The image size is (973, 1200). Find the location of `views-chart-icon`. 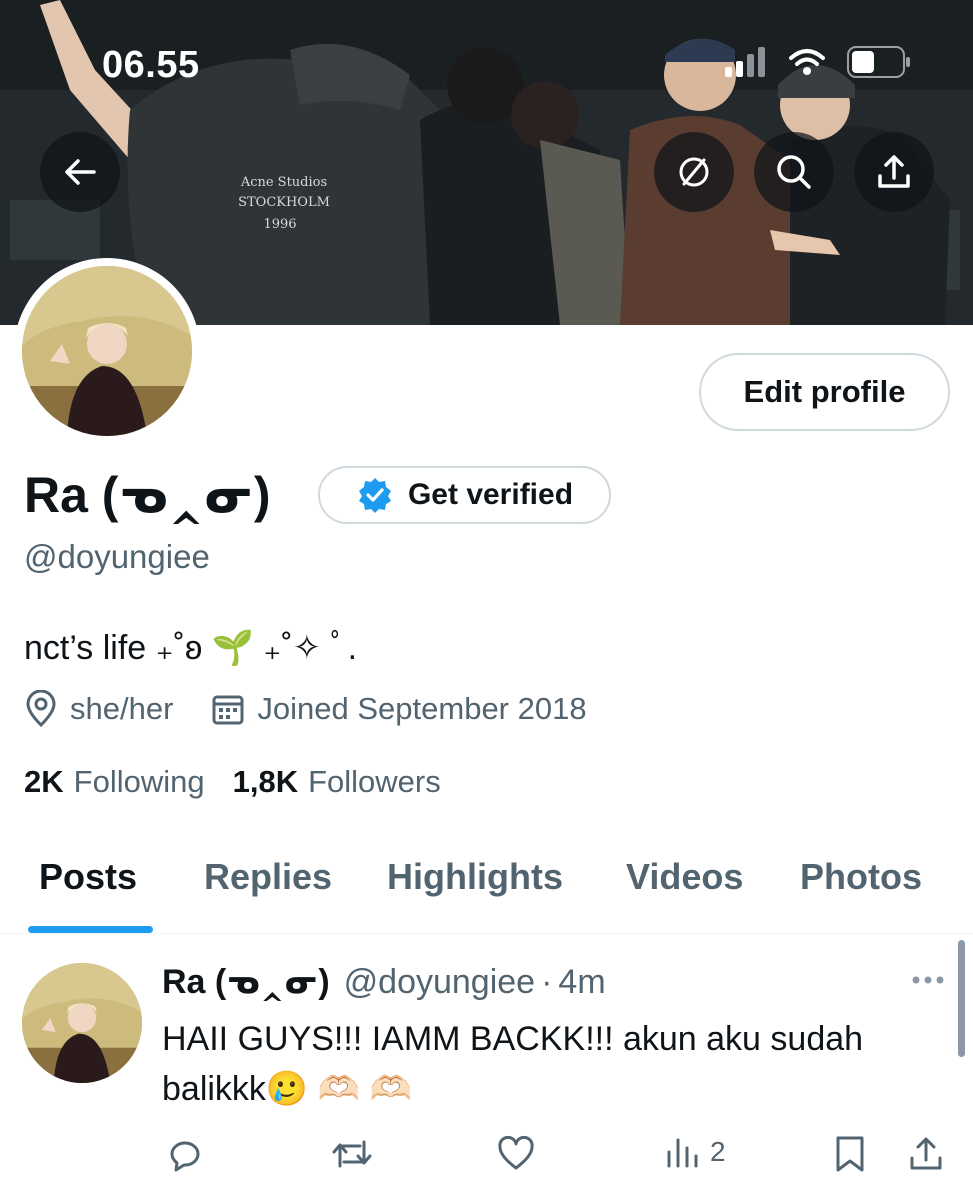

views-chart-icon is located at coordinates (682, 1153).